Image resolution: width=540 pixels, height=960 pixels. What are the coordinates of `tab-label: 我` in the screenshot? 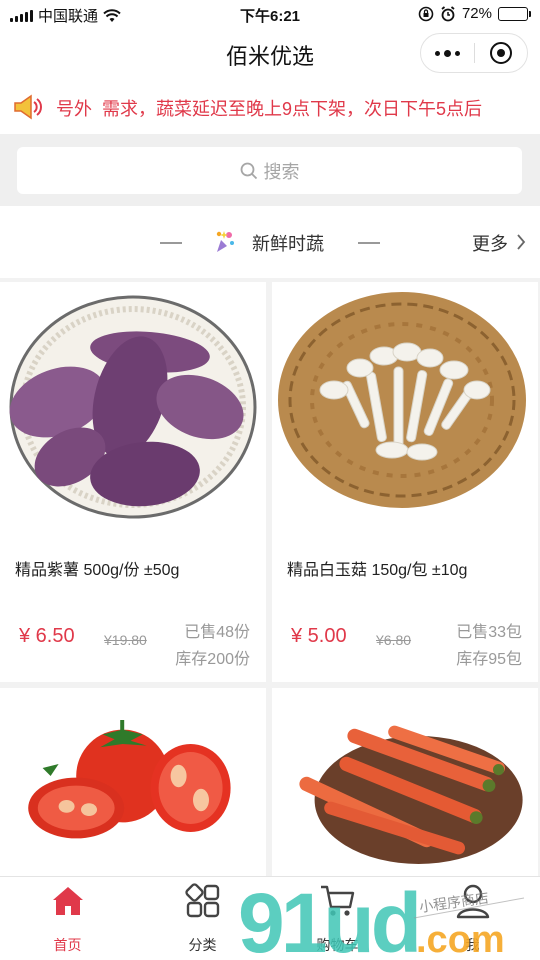 It's located at (472, 945).